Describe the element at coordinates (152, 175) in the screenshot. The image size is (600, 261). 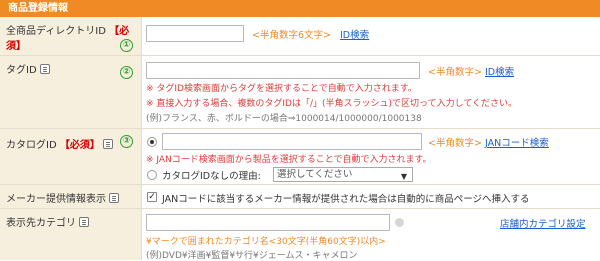
I see `no-catalog-radio` at that location.